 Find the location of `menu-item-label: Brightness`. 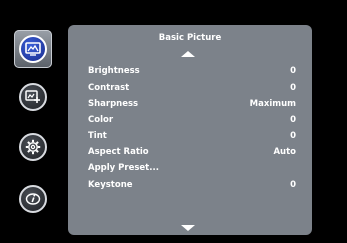

menu-item-label: Brightness is located at coordinates (114, 71).